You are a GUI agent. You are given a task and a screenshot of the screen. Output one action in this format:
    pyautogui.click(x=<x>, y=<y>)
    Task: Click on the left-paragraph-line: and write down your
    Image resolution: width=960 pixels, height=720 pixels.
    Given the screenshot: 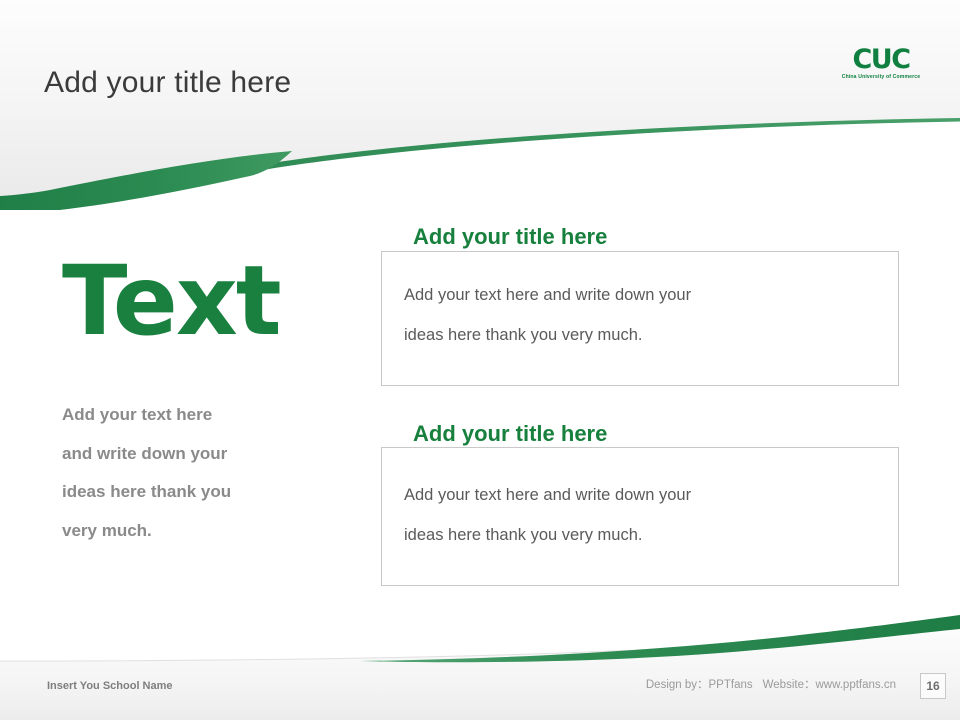 What is the action you would take?
    pyautogui.click(x=145, y=453)
    